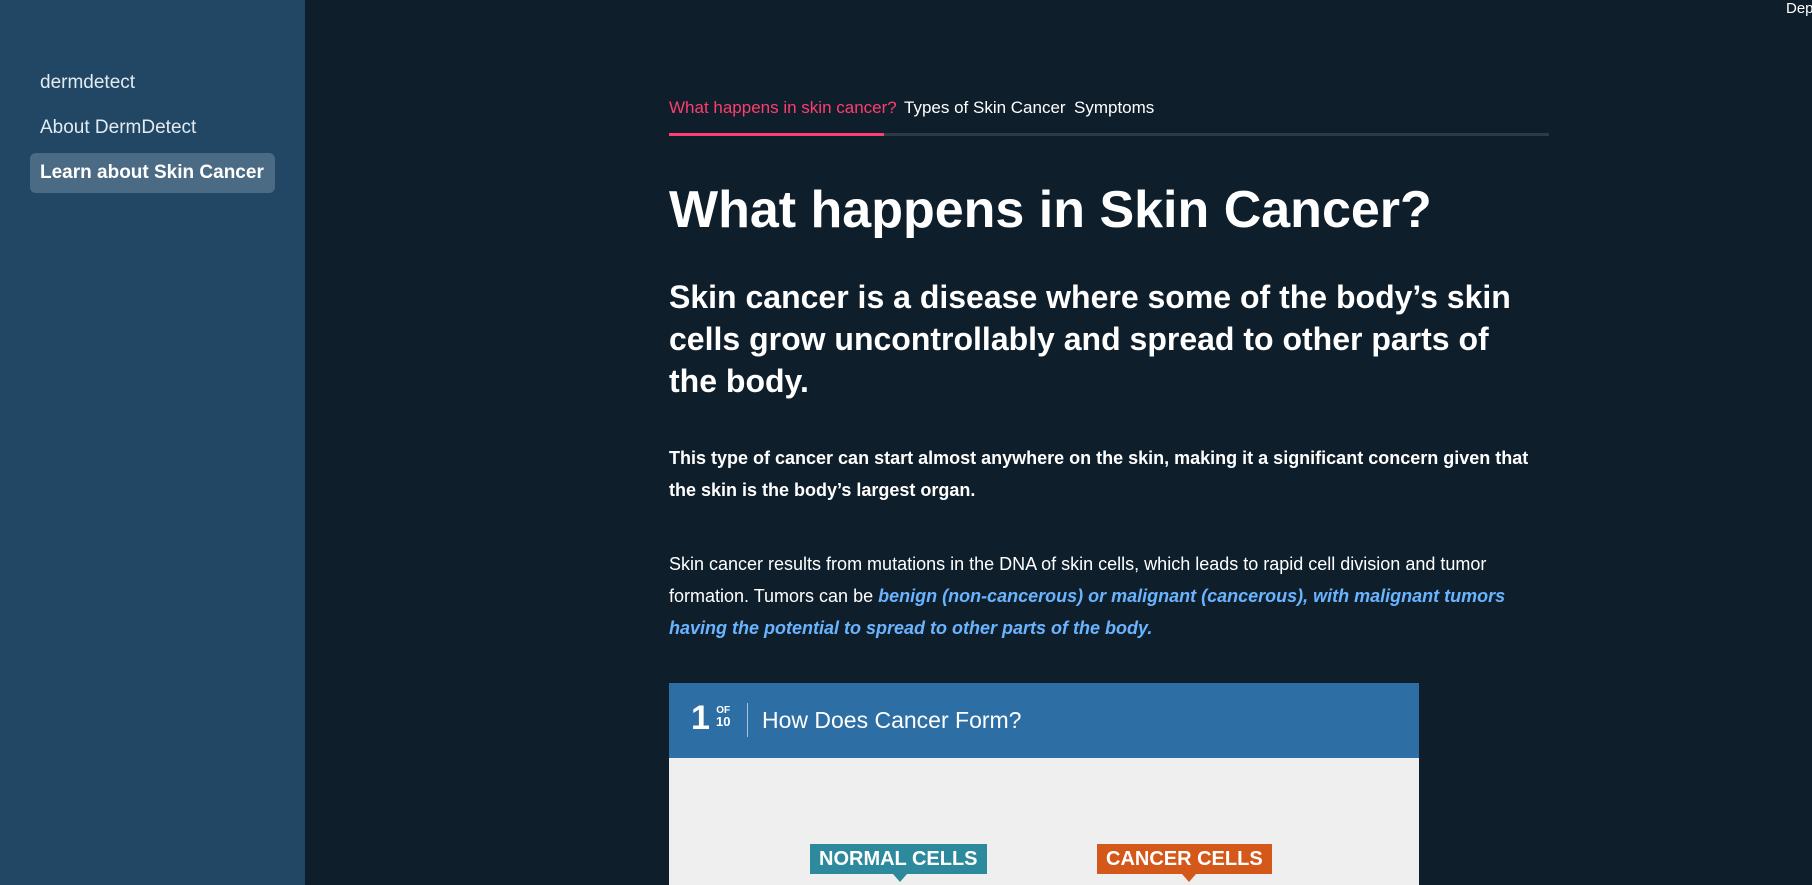 The height and width of the screenshot is (885, 1812). I want to click on normal-cells-label: NORMAL CELLS, so click(898, 859).